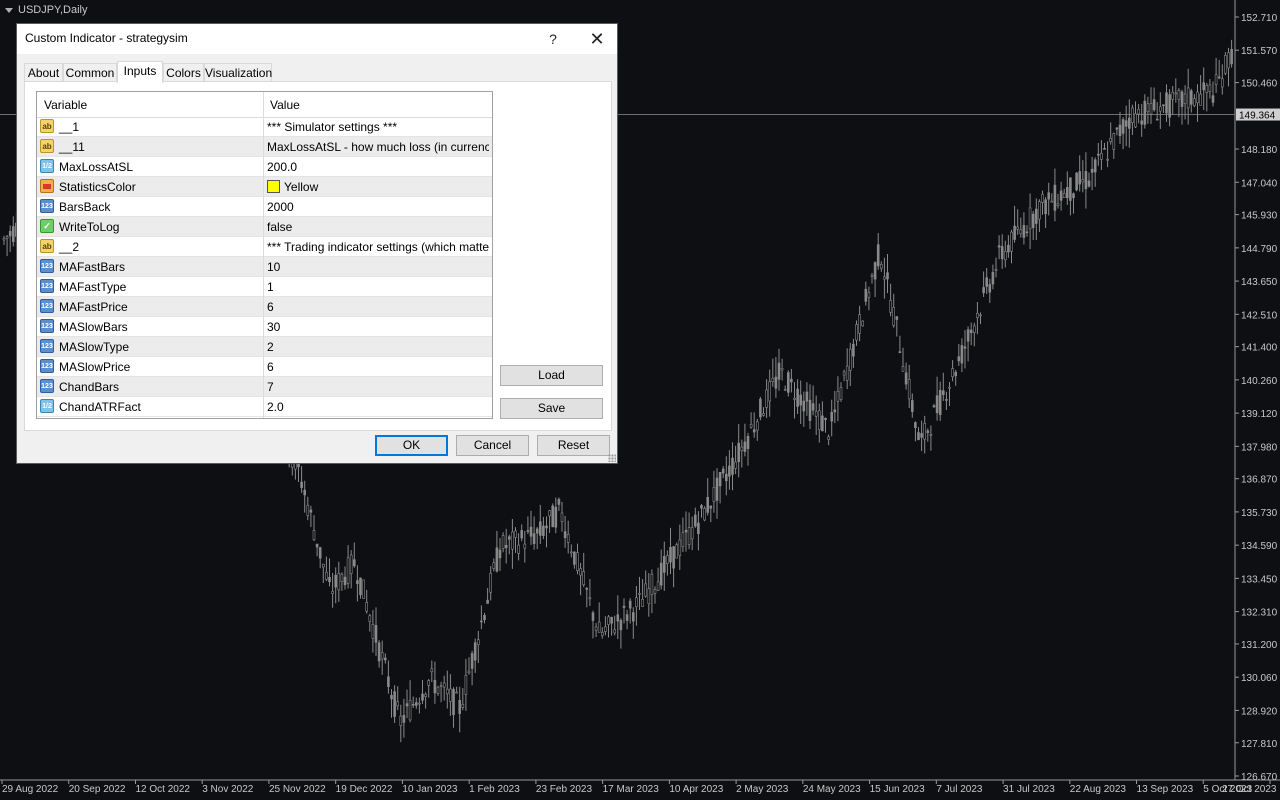 The height and width of the screenshot is (800, 1280). I want to click on input-row-chandbars: 123 ChandBars 7, so click(264, 387).